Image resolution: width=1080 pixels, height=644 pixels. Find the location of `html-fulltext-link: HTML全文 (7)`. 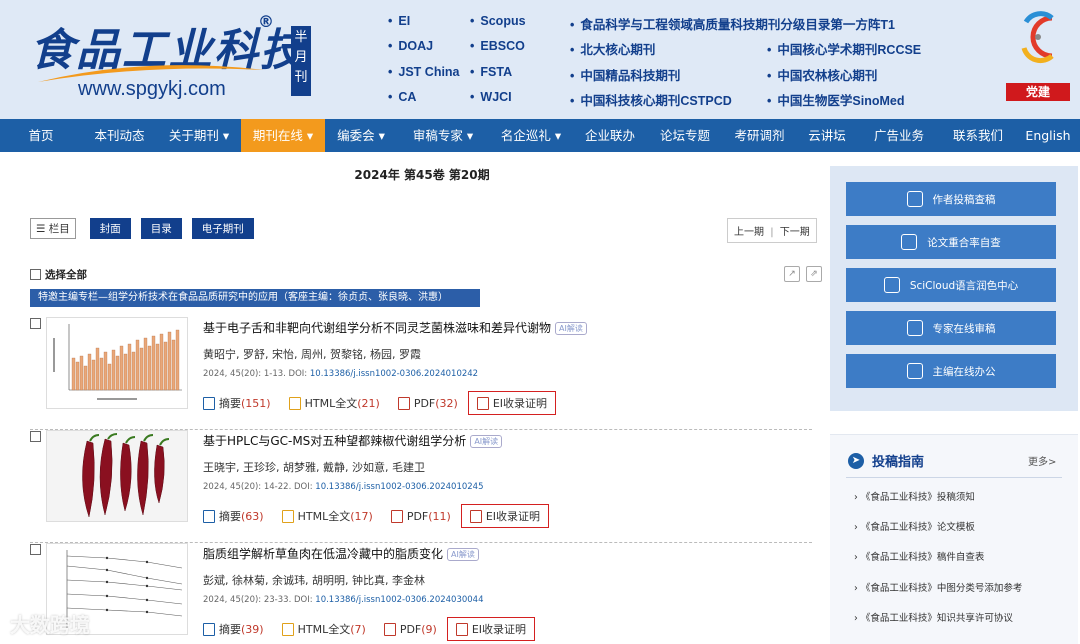

html-fulltext-link: HTML全文 (7) is located at coordinates (323, 629).